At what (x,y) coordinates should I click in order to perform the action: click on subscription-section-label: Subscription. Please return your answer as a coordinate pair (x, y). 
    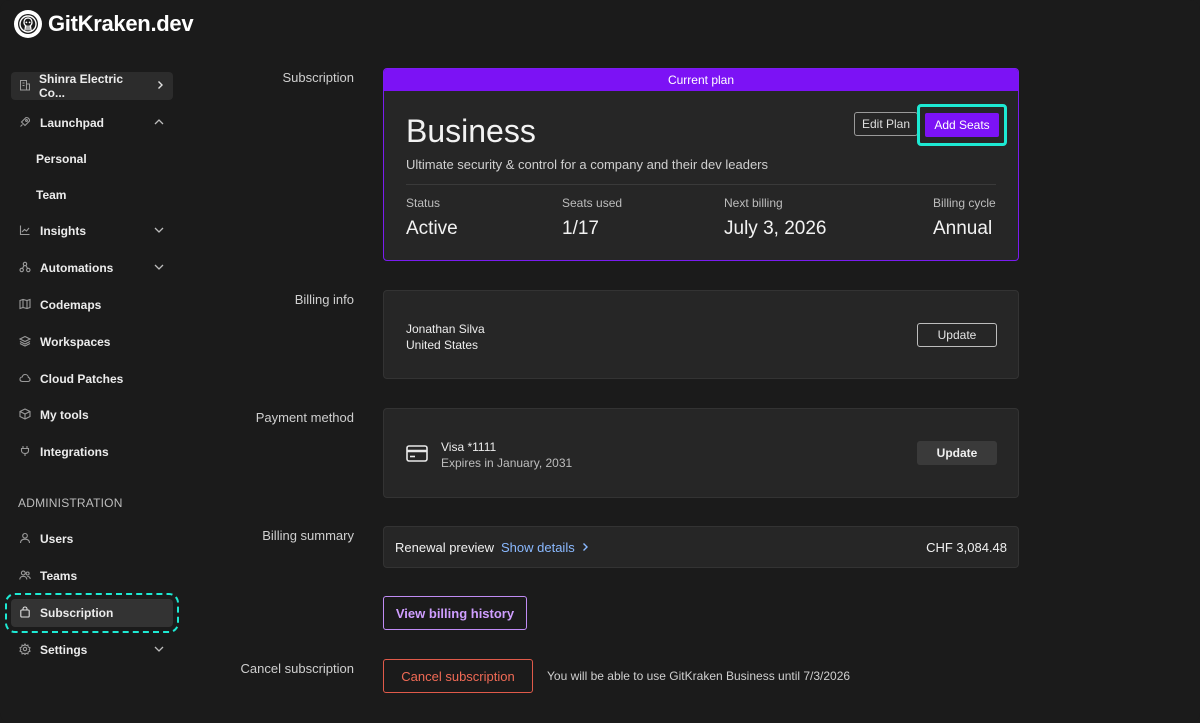
    Looking at the image, I should click on (318, 77).